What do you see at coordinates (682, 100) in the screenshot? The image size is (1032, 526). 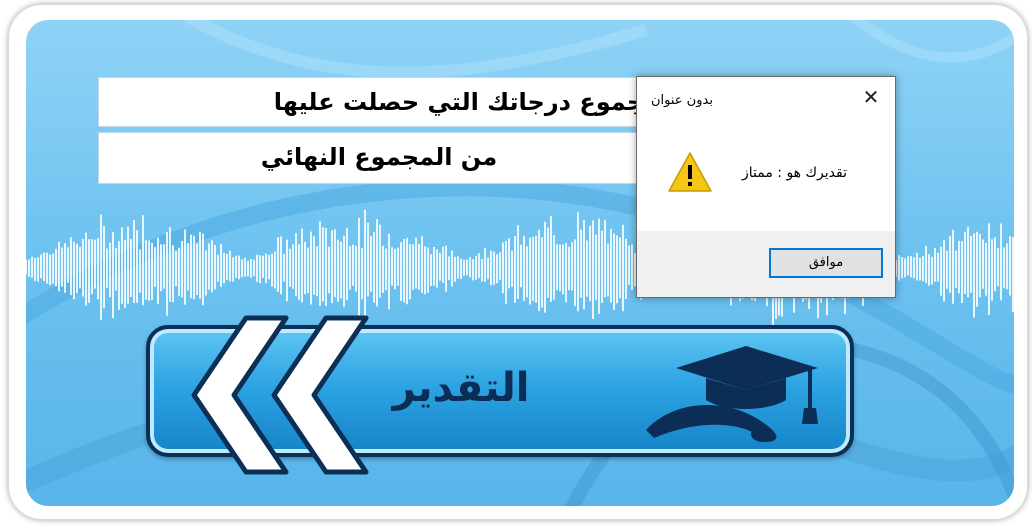 I see `dialog-title: بدون عنوان` at bounding box center [682, 100].